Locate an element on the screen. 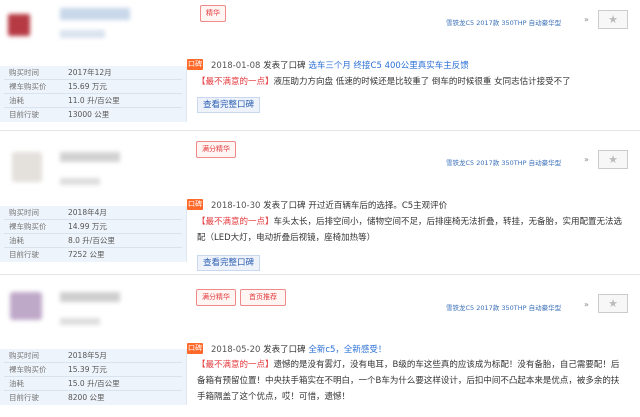 Image resolution: width=640 pixels, height=417 pixels. info-value: 2018年5月 is located at coordinates (87, 355).